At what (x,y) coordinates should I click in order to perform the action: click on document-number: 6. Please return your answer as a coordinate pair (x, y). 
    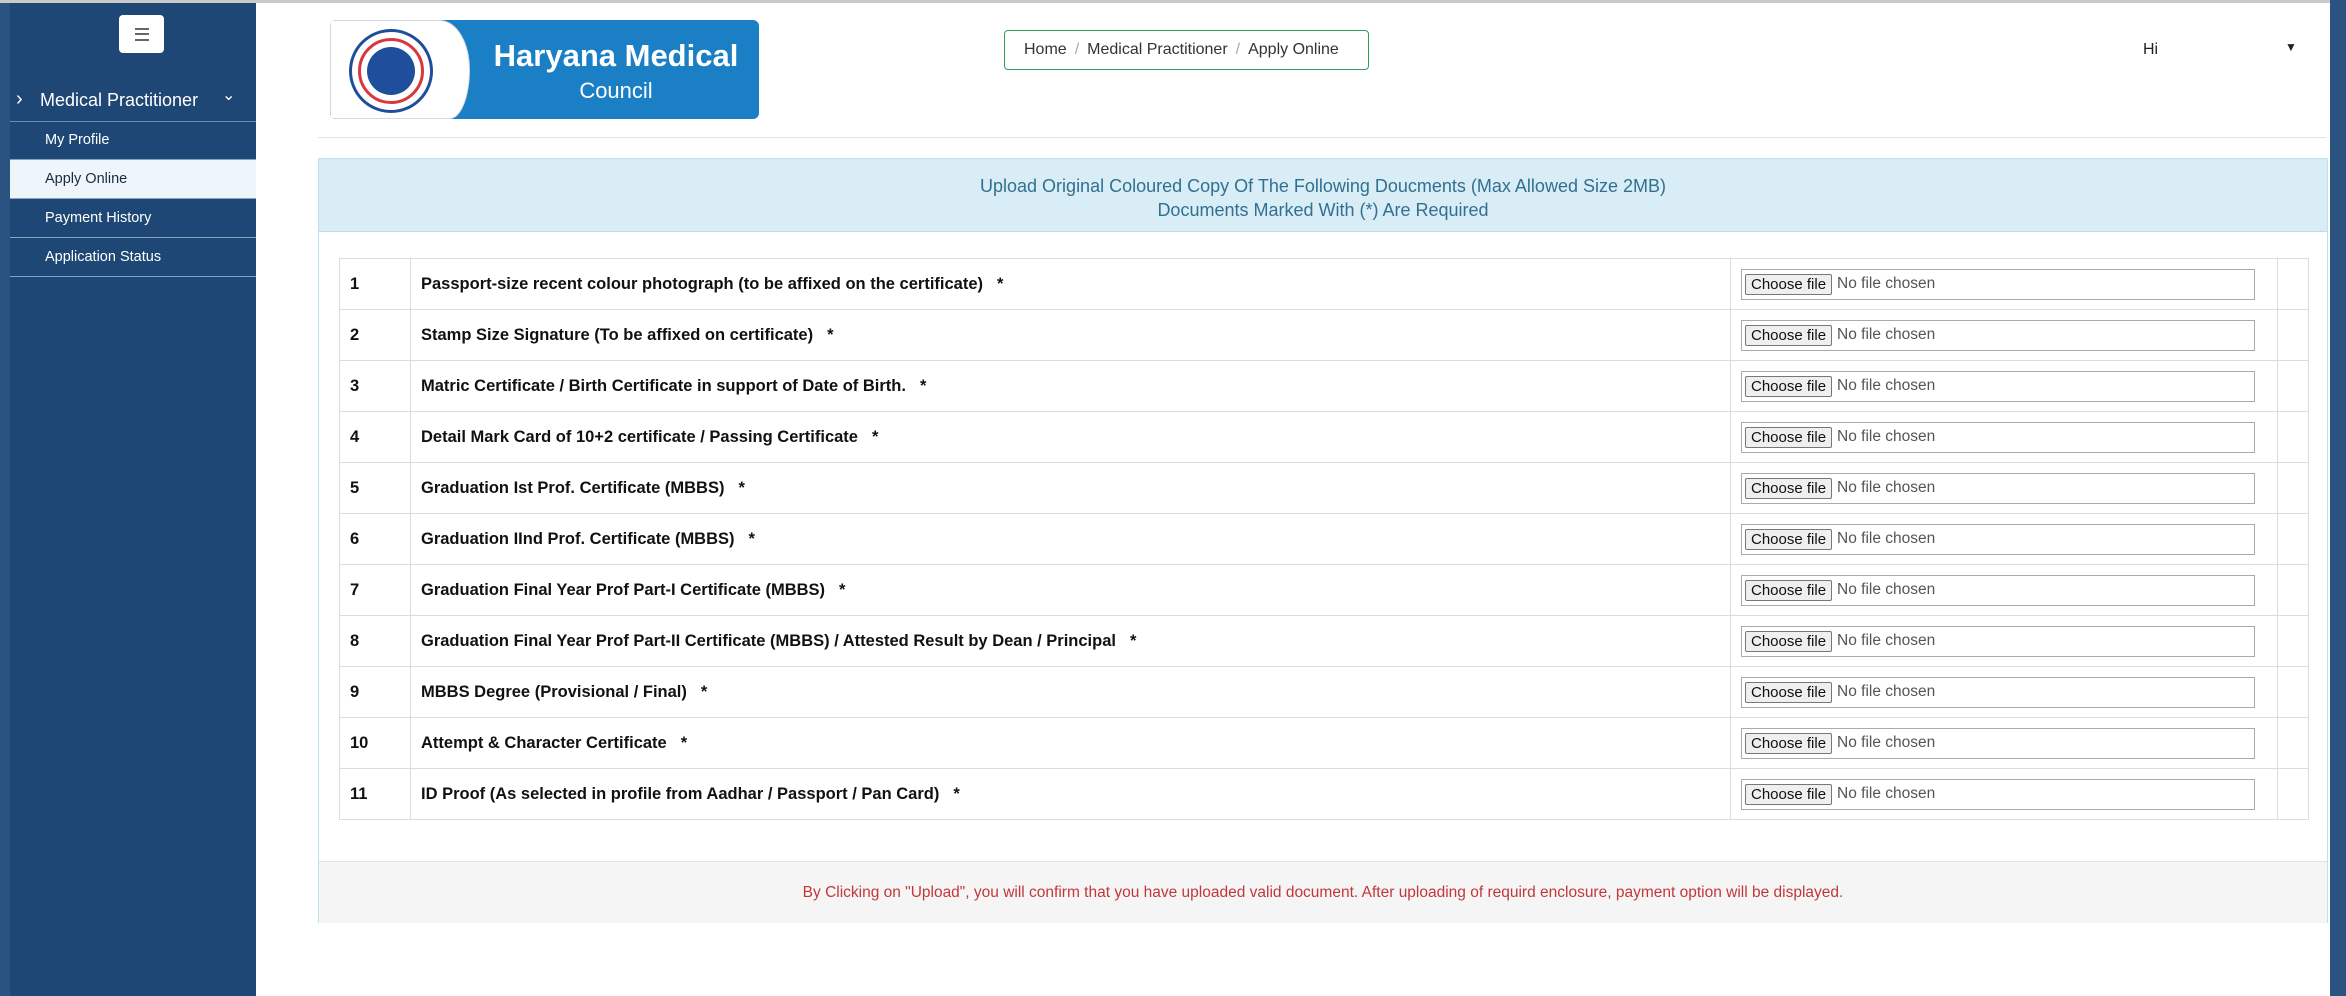
    Looking at the image, I should click on (375, 539).